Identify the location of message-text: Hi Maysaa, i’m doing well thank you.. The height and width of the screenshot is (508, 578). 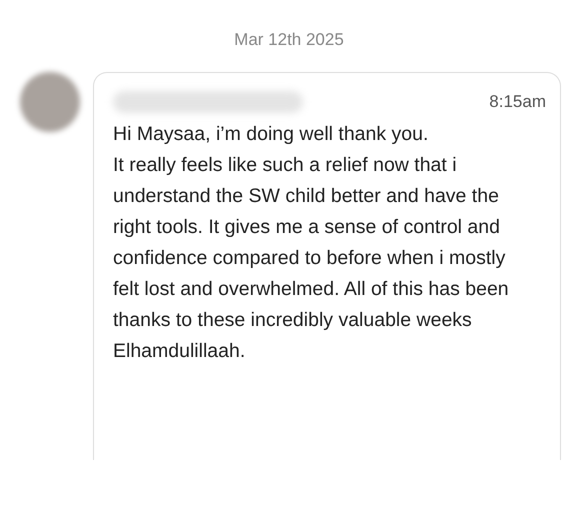
(271, 134).